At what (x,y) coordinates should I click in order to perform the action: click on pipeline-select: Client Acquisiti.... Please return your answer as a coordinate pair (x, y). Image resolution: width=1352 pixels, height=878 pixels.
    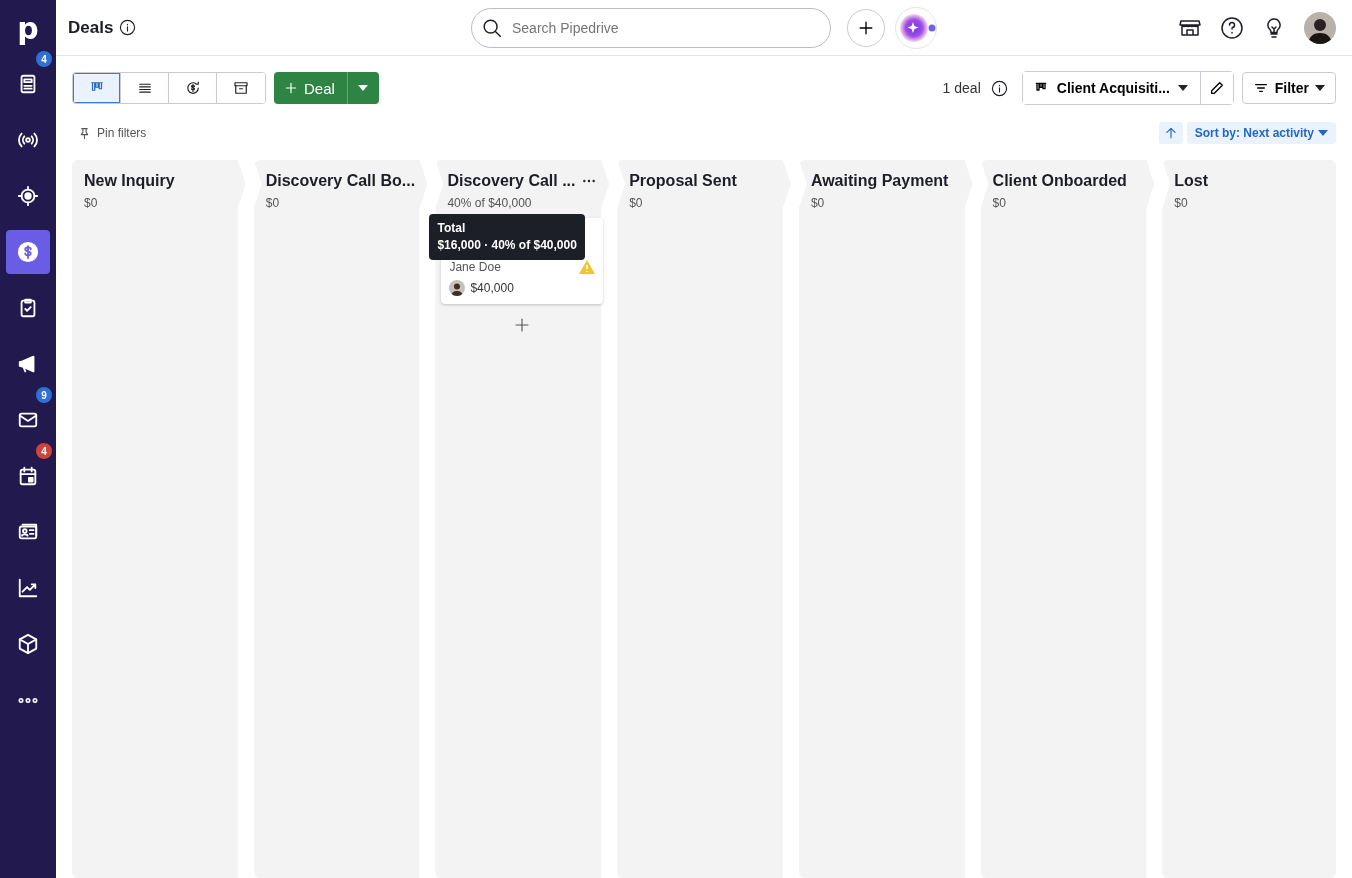
    Looking at the image, I should click on (1111, 88).